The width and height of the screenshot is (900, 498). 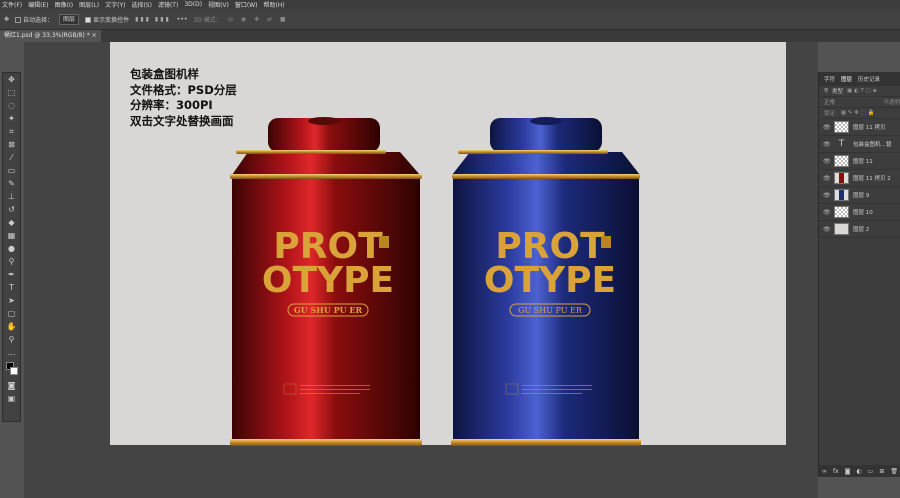 I want to click on blue-can-title-2: OTYPE, so click(x=550, y=280).